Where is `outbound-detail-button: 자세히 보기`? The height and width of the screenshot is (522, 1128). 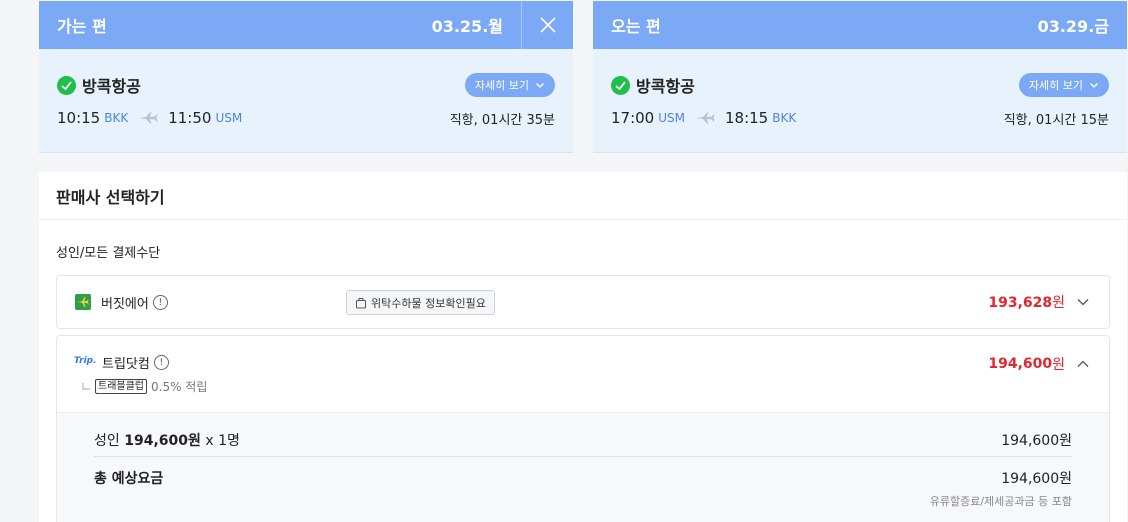 outbound-detail-button: 자세히 보기 is located at coordinates (509, 85).